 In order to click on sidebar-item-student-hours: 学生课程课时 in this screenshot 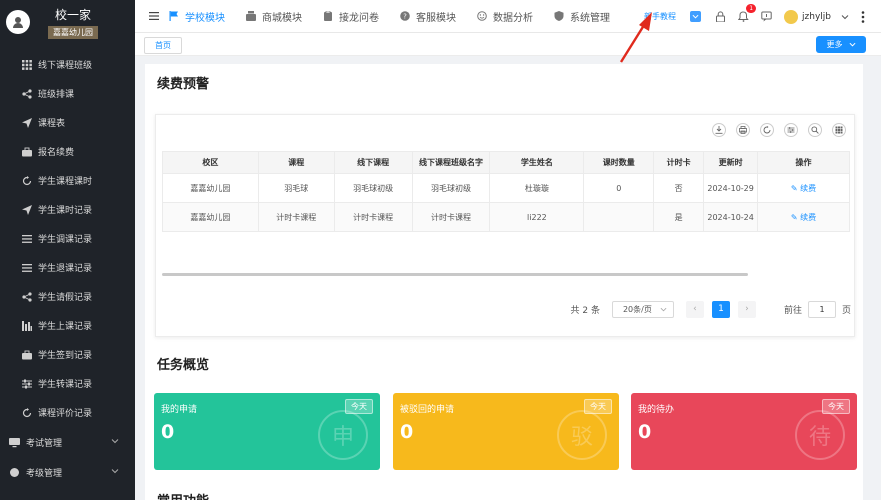, I will do `click(67, 180)`.